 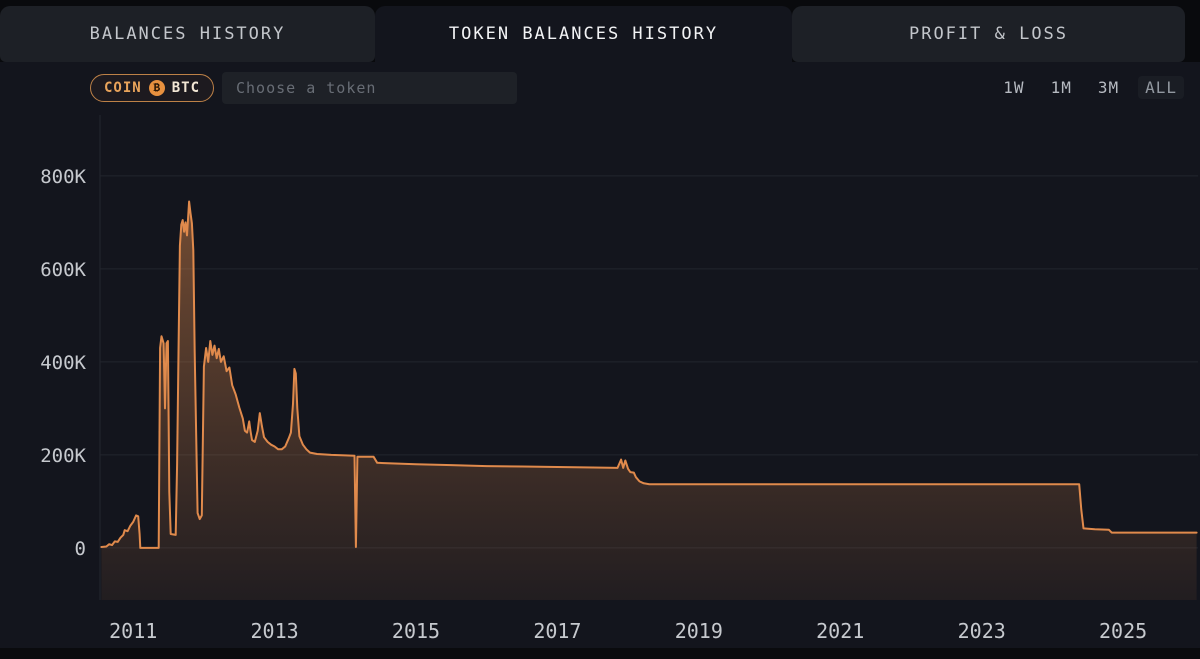 I want to click on x-axis-label: 2025, so click(x=1123, y=631).